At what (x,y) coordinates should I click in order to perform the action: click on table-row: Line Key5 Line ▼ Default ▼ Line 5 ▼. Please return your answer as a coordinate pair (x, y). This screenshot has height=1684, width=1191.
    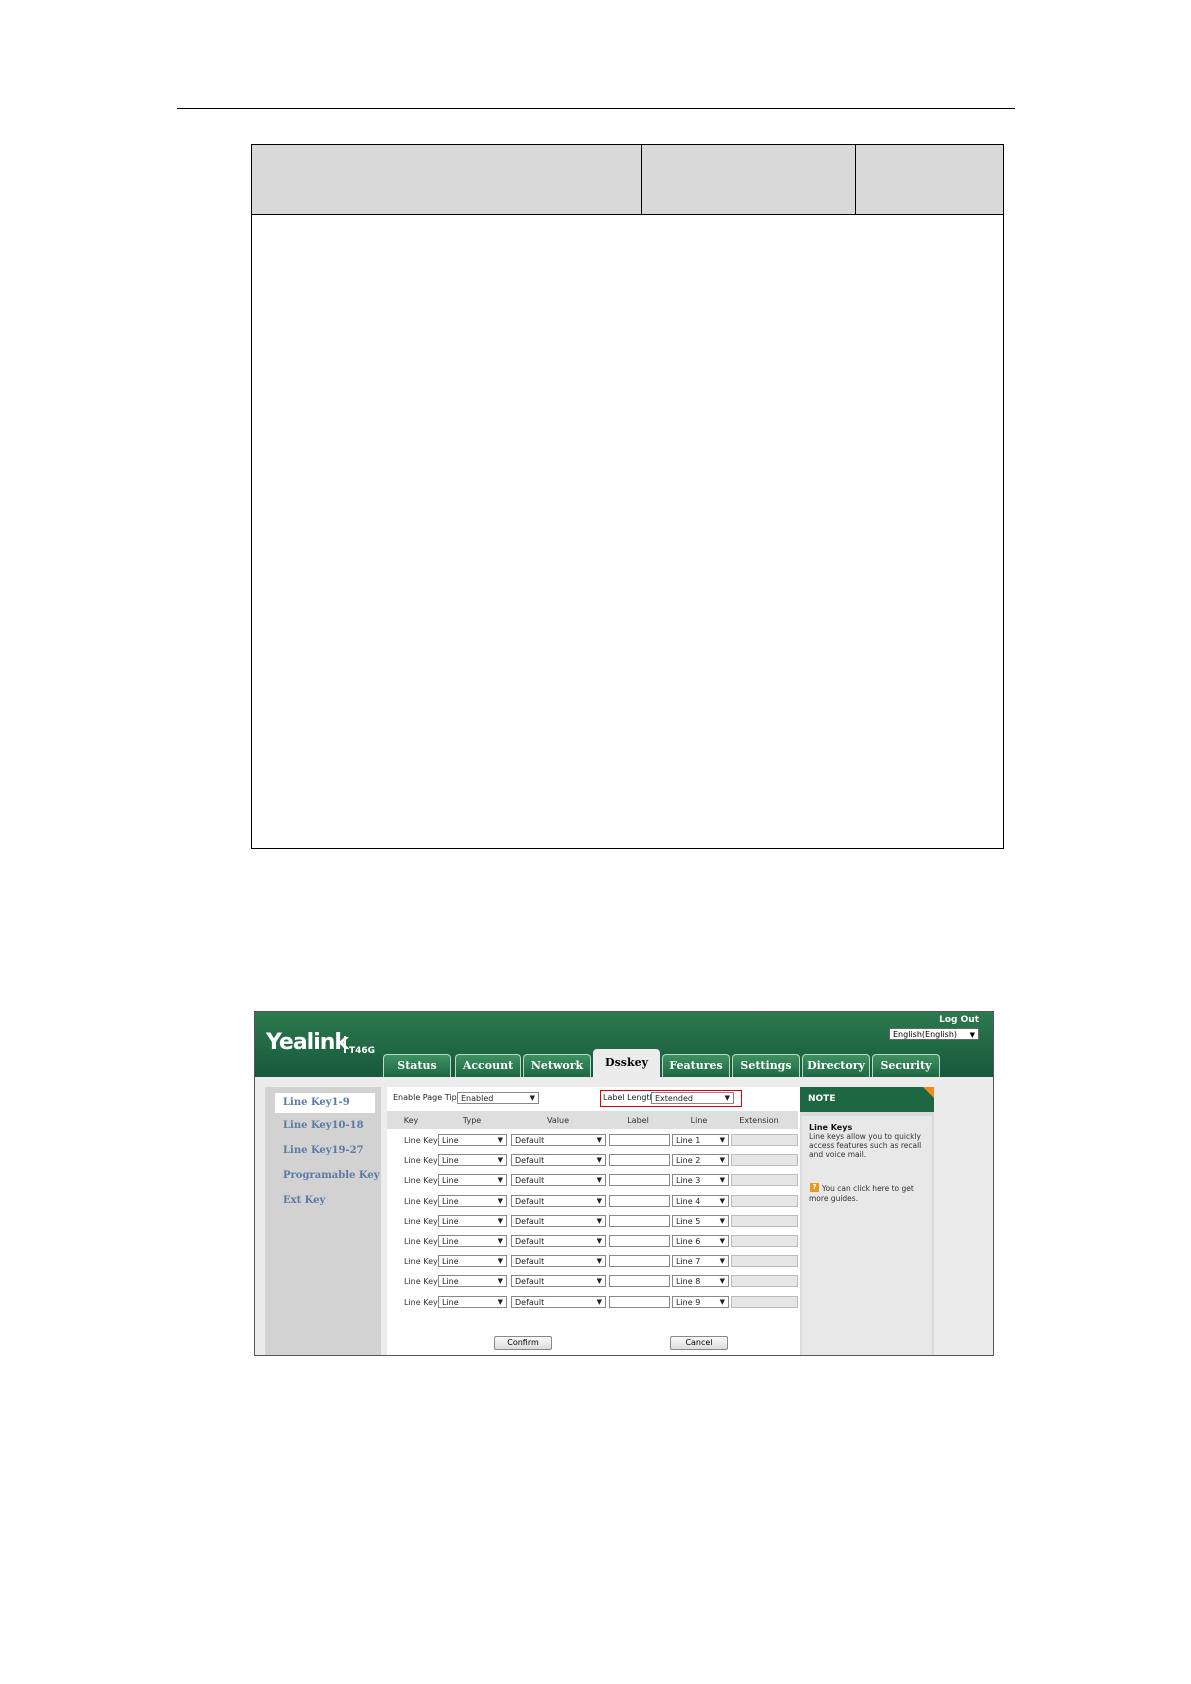
    Looking at the image, I should click on (592, 1221).